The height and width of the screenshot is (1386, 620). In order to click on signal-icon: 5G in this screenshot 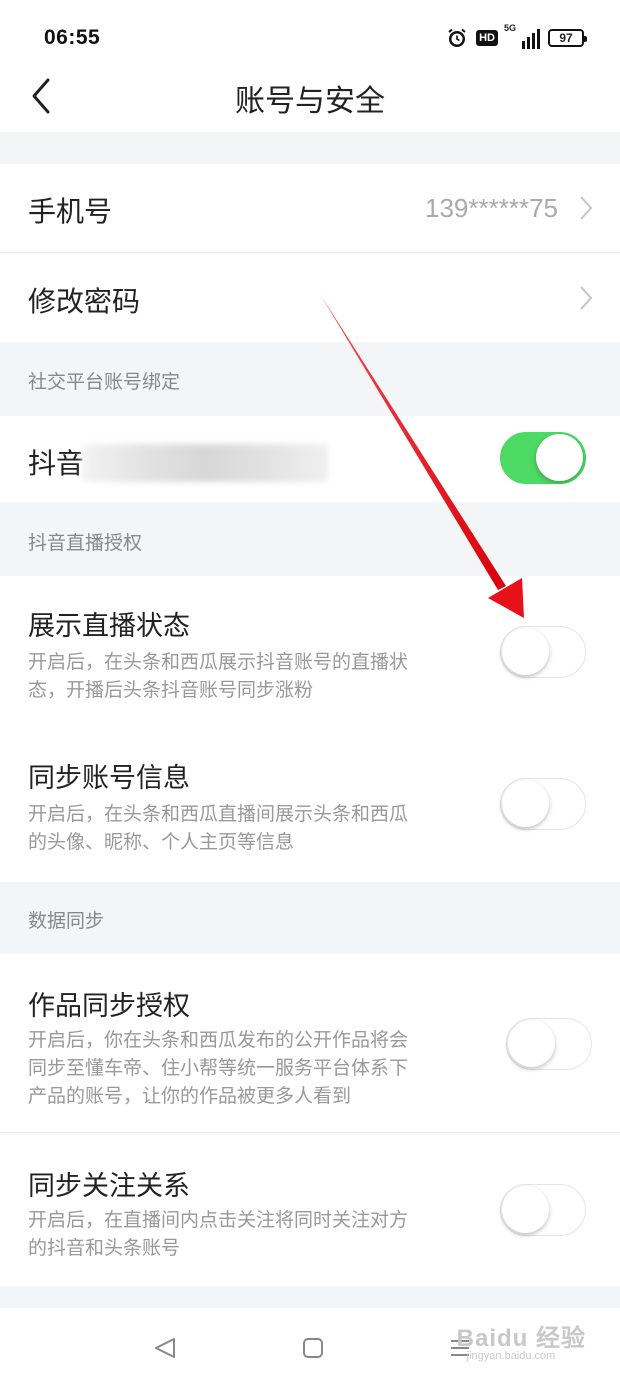, I will do `click(522, 36)`.